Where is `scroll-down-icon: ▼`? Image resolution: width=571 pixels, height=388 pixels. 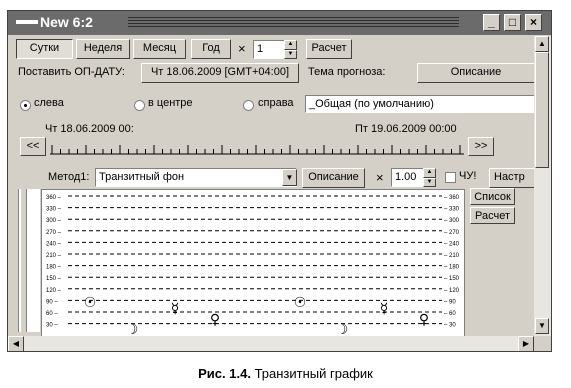
scroll-down-icon: ▼ is located at coordinates (542, 326).